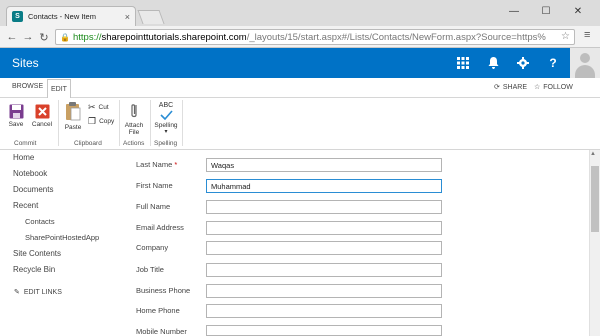  I want to click on first-name-input, so click(324, 186).